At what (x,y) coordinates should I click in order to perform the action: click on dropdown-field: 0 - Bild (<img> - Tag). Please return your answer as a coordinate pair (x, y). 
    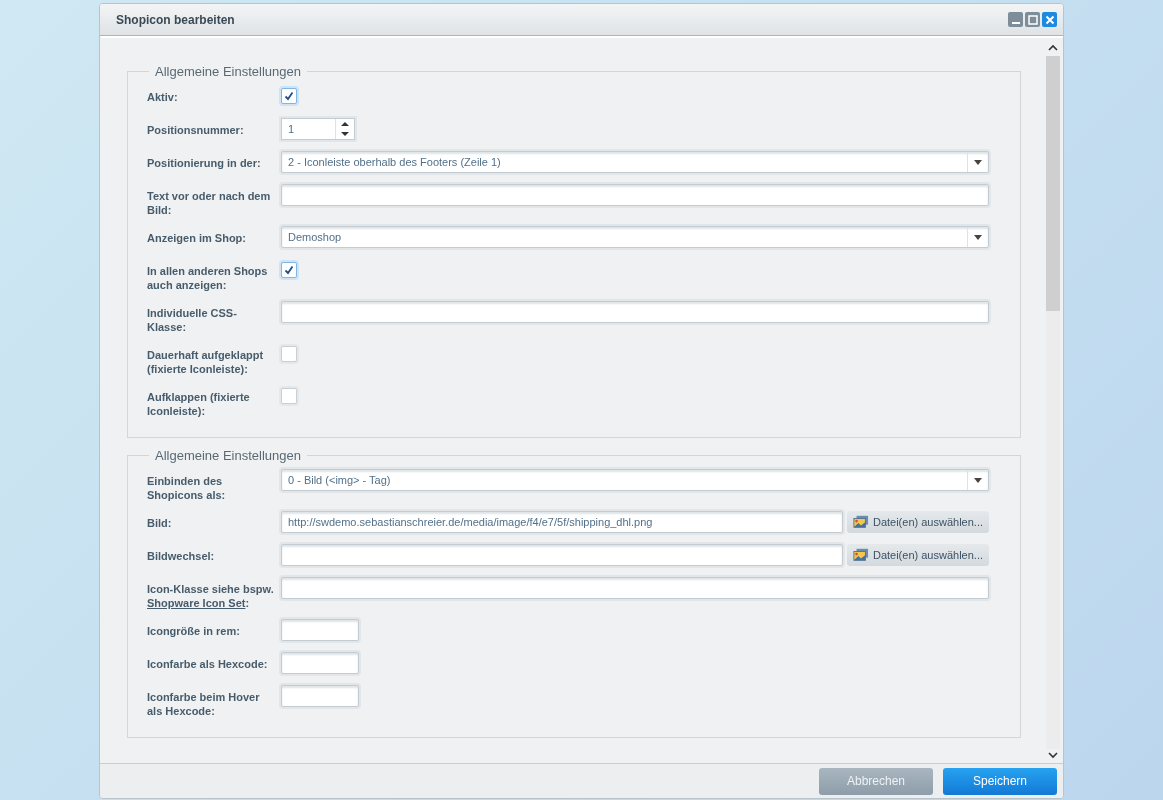
    Looking at the image, I should click on (635, 480).